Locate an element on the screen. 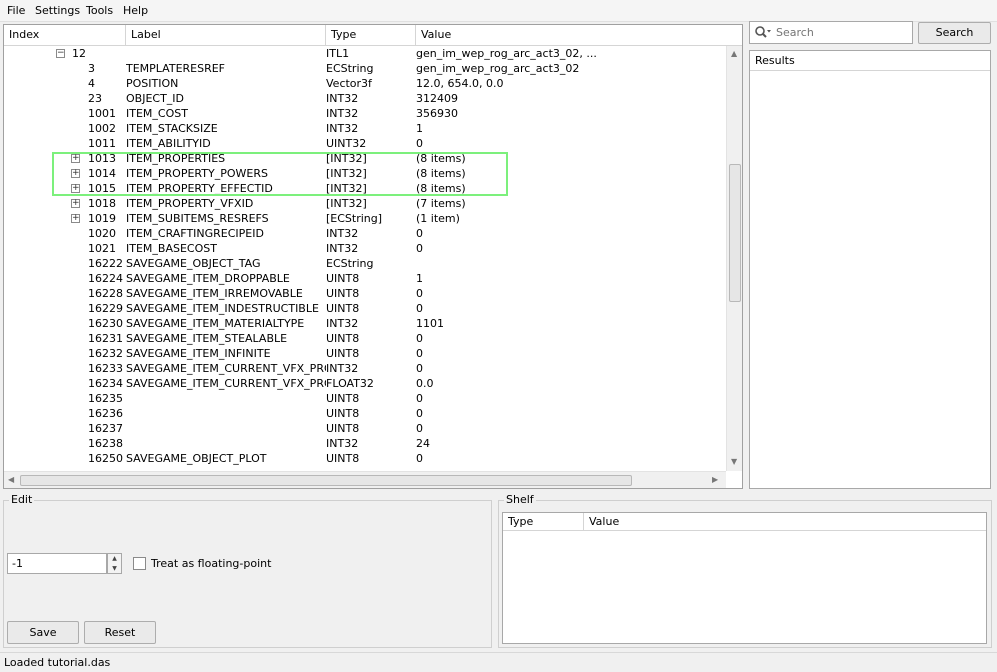 The height and width of the screenshot is (672, 997). menu-help: Help is located at coordinates (135, 11).